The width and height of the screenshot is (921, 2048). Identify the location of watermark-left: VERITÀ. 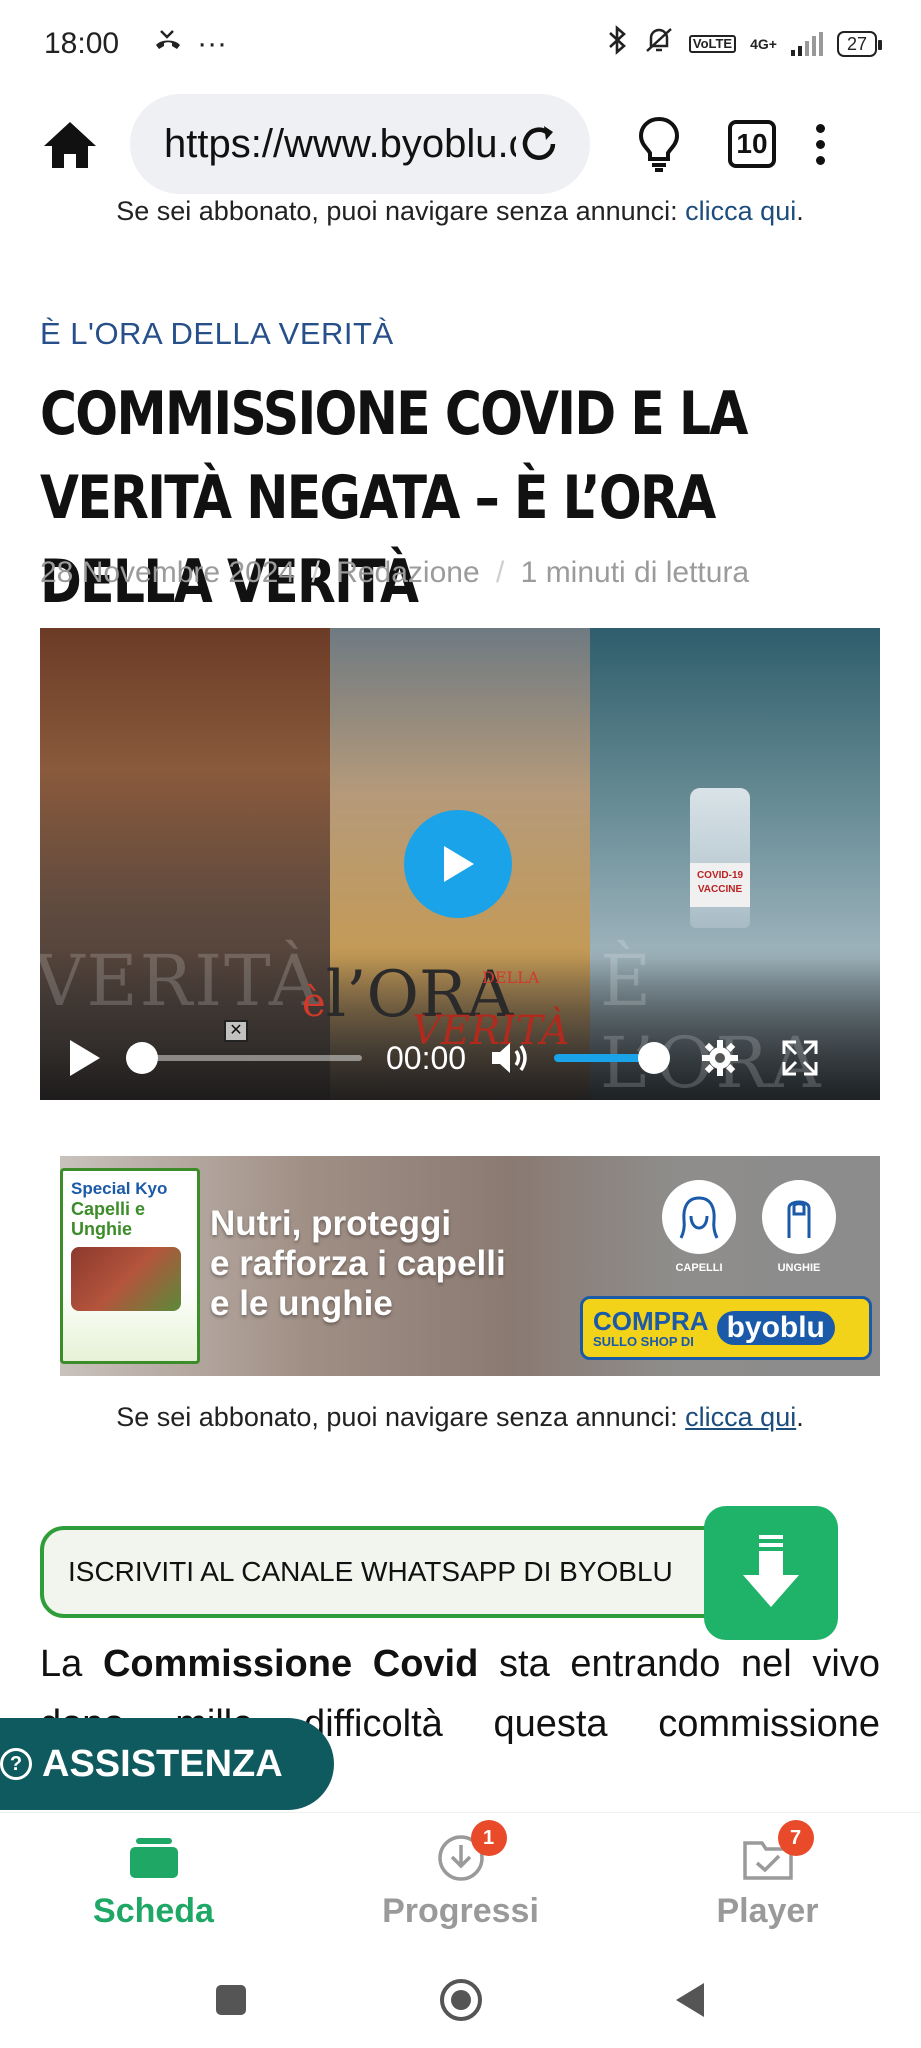
(181, 981).